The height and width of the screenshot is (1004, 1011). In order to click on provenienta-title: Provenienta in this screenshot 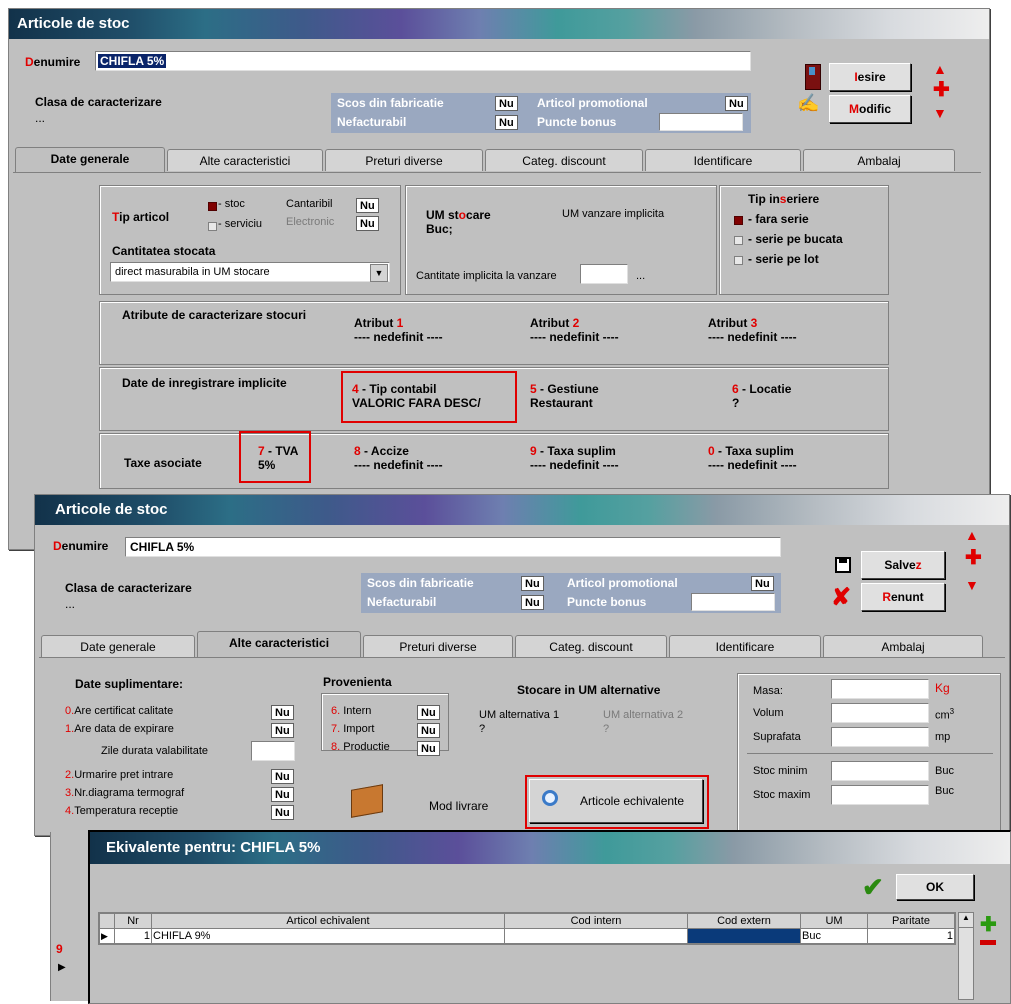, I will do `click(357, 682)`.